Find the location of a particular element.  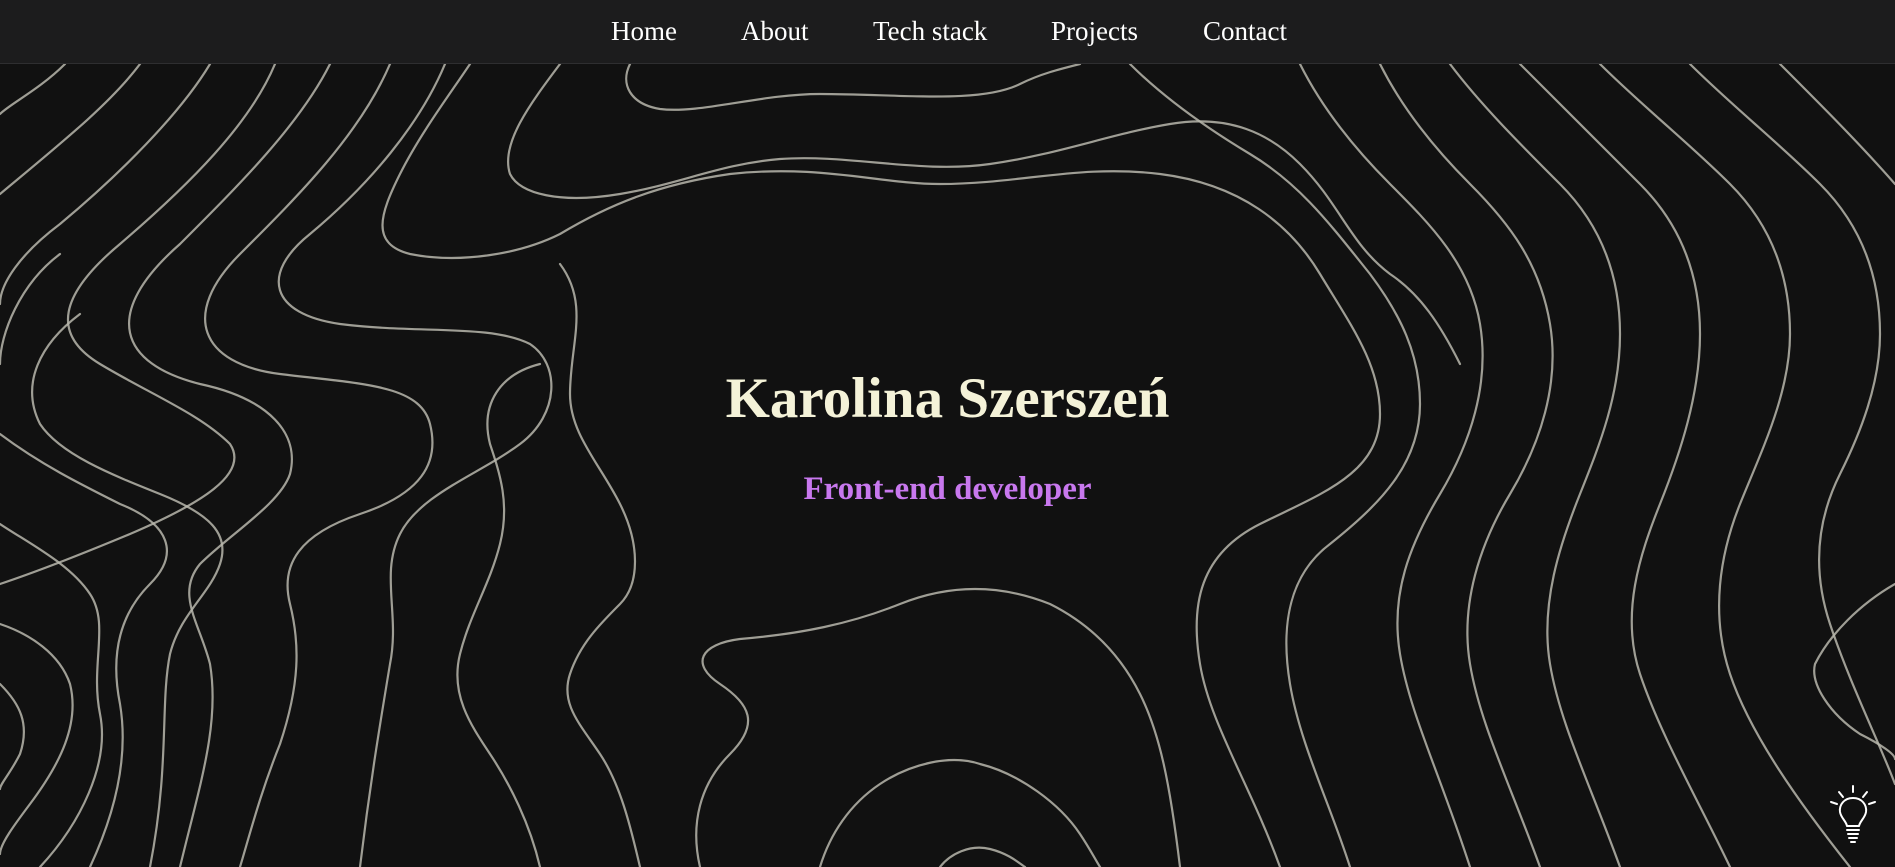

nav-item-contact: Contact is located at coordinates (1245, 31).